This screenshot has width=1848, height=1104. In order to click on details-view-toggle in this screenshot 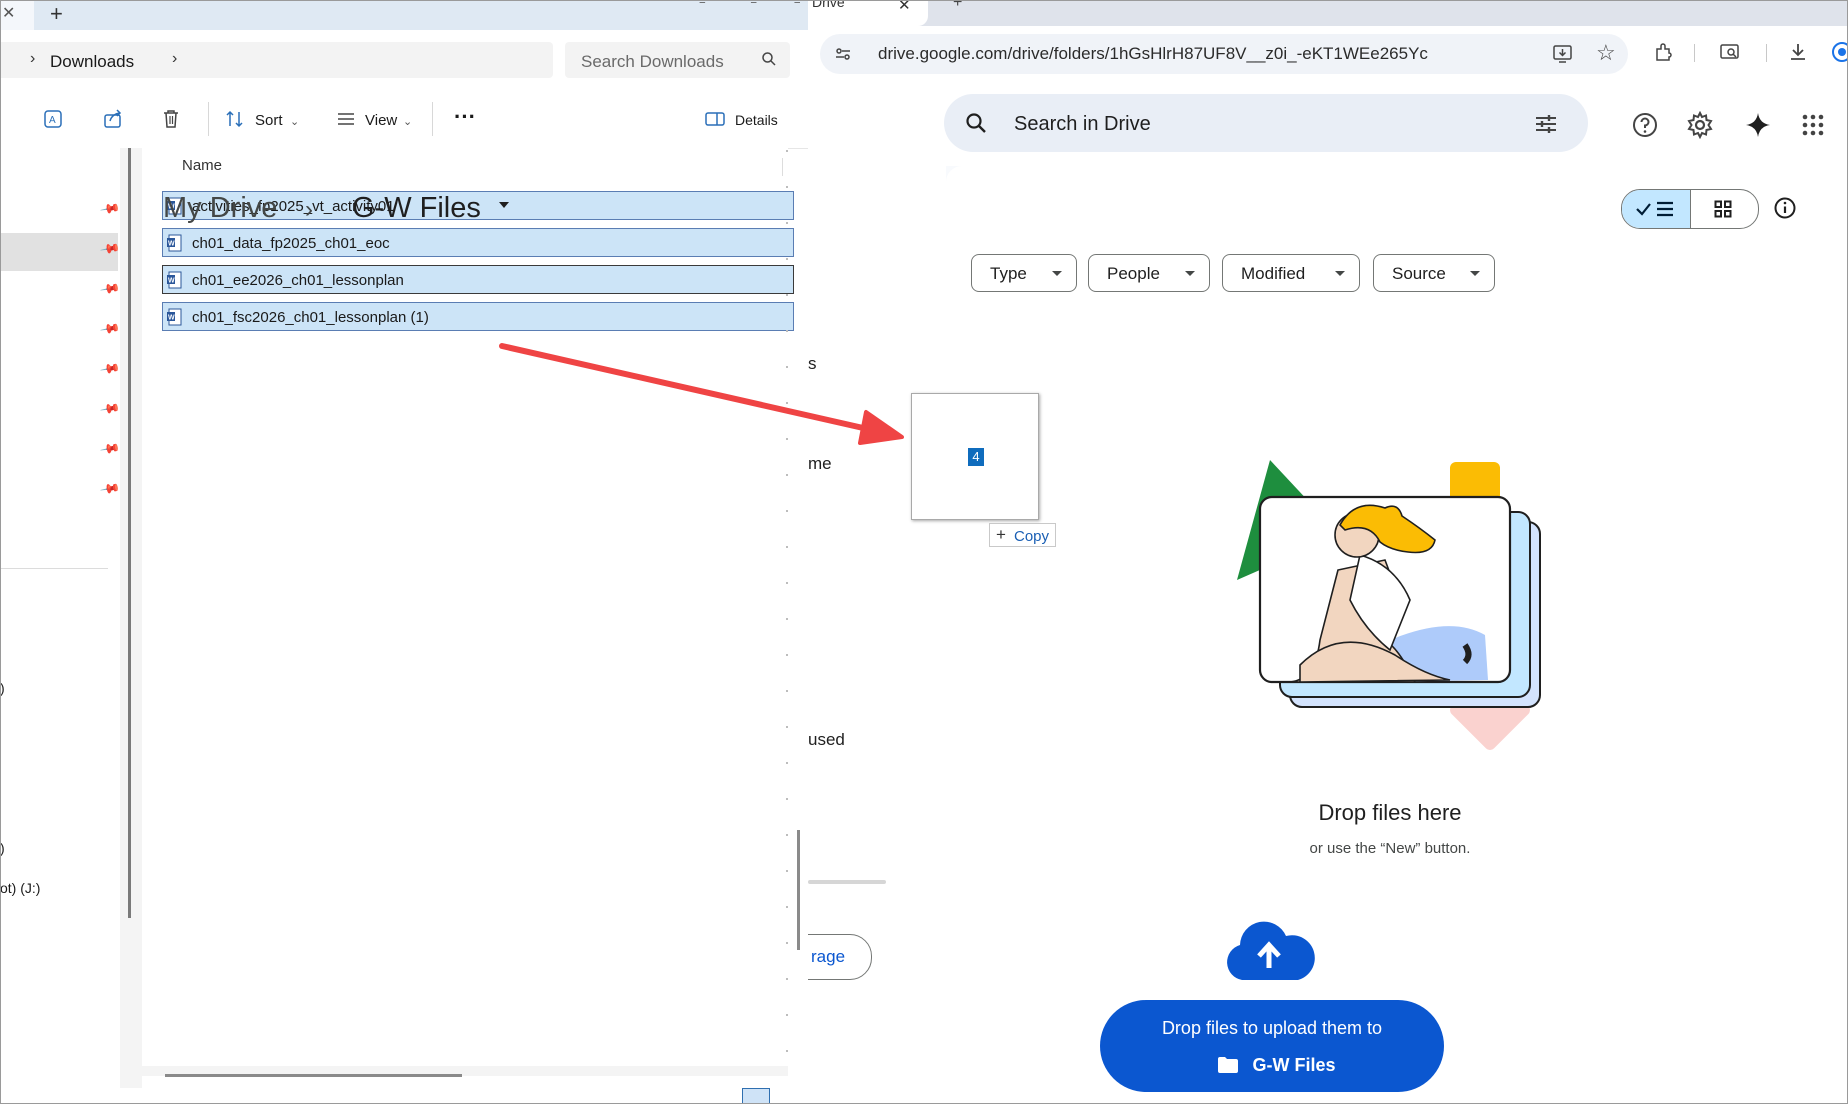, I will do `click(756, 1096)`.